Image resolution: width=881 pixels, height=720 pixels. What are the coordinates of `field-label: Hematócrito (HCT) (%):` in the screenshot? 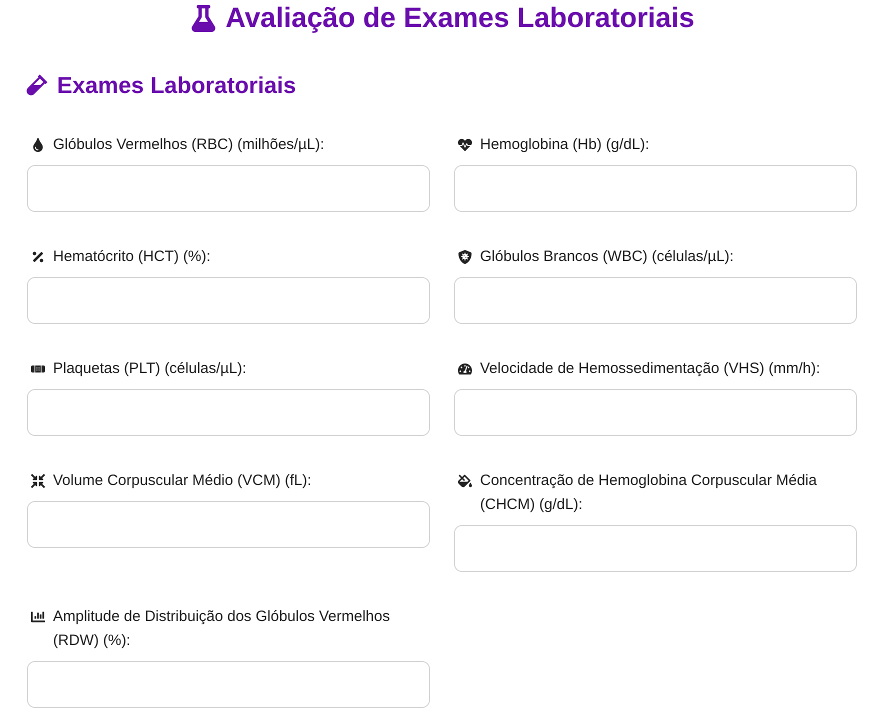 It's located at (132, 257).